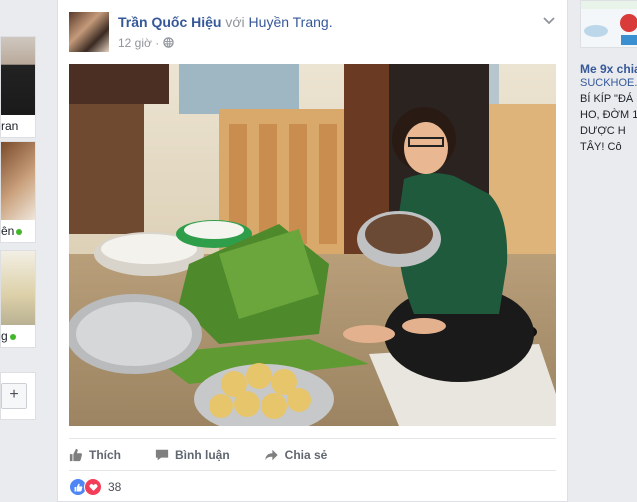 The image size is (637, 502). What do you see at coordinates (7, 231) in the screenshot?
I see `left-card-label: ên` at bounding box center [7, 231].